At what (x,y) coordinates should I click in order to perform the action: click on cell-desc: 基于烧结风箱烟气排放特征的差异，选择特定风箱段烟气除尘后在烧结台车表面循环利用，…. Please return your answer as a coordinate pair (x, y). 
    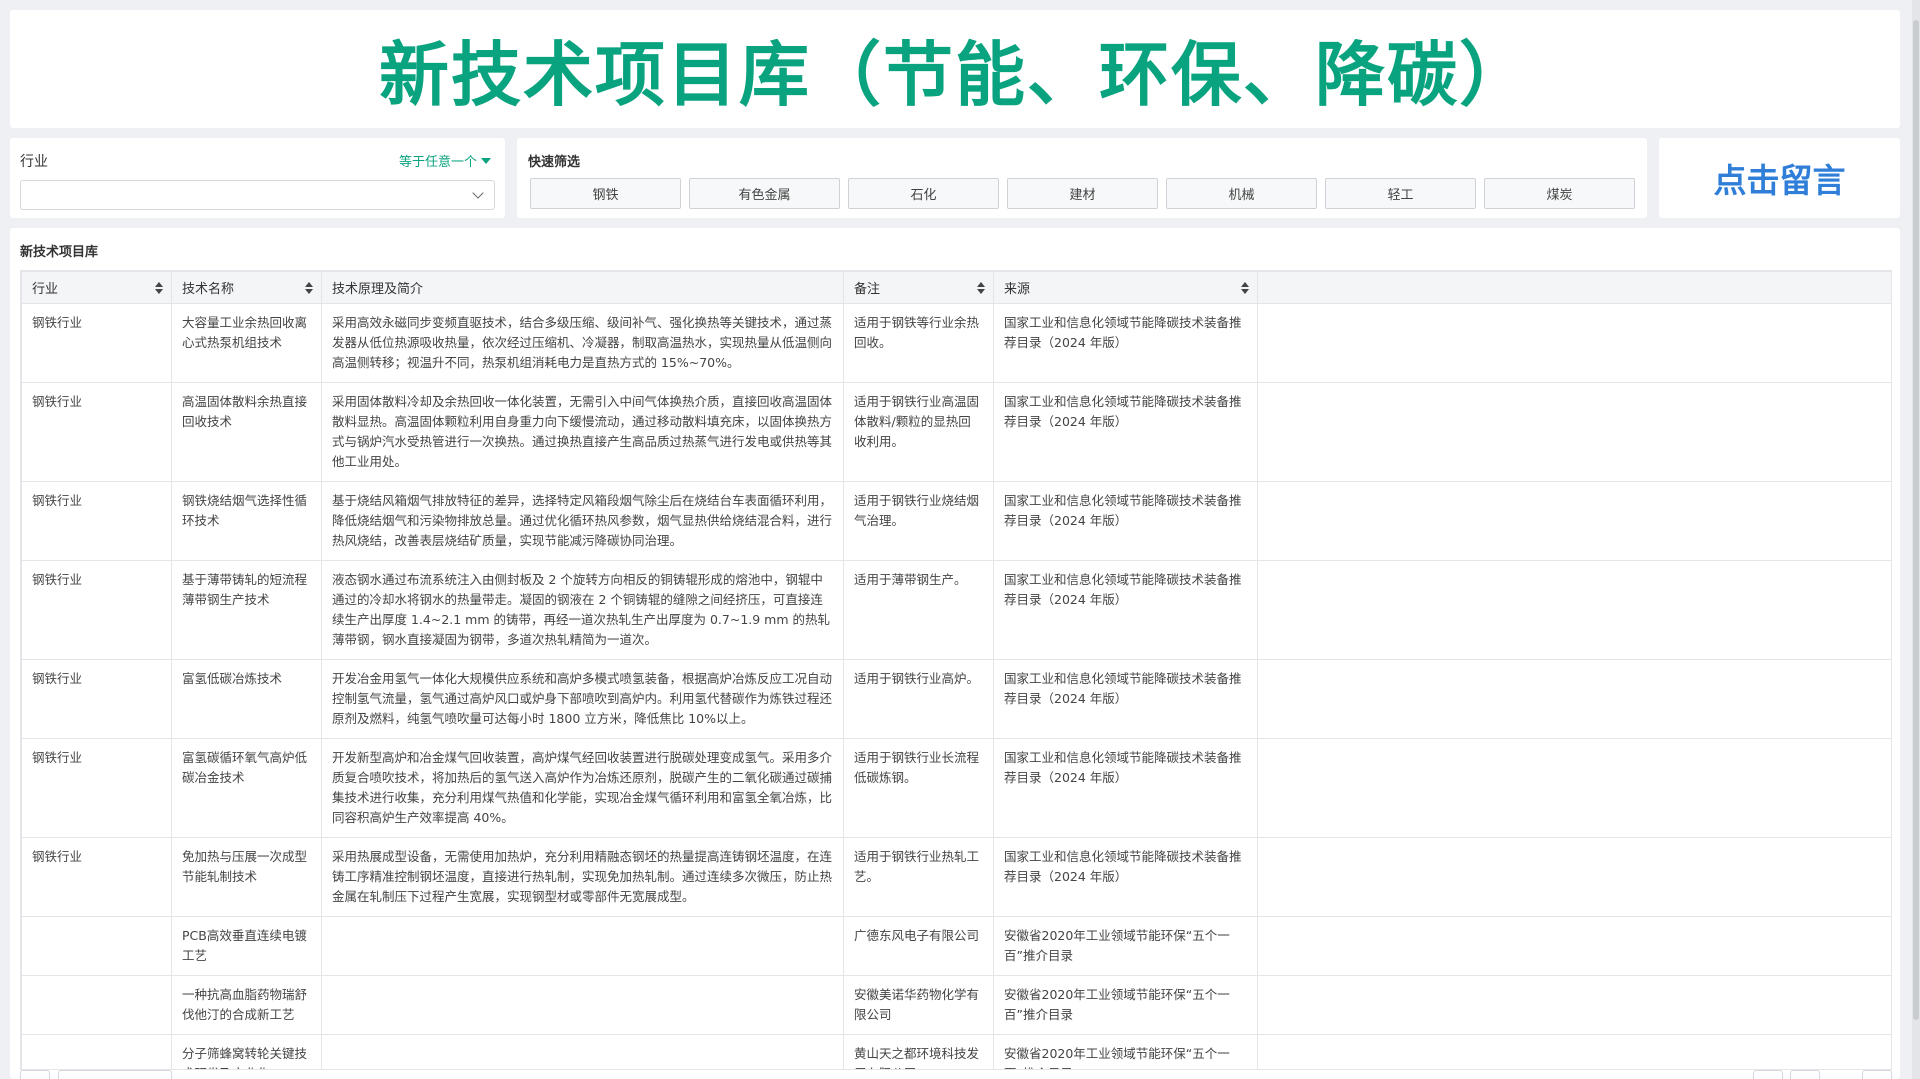
    Looking at the image, I should click on (582, 521).